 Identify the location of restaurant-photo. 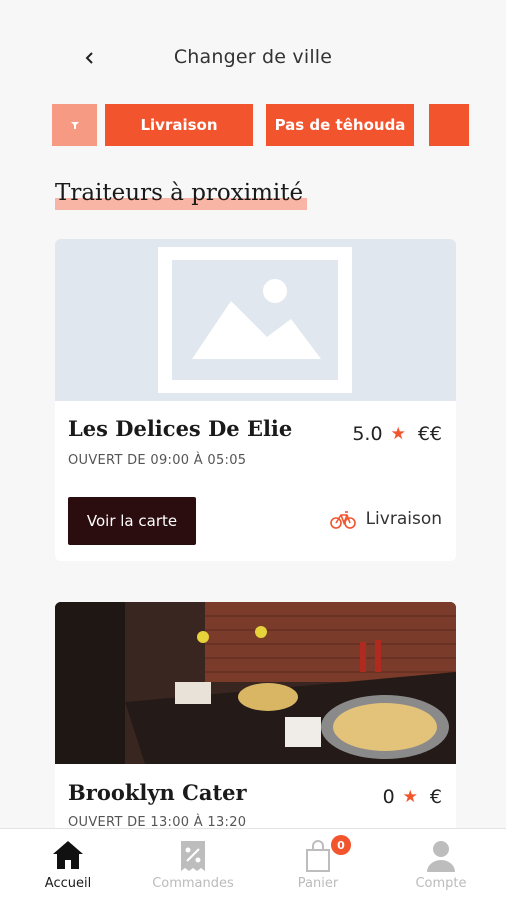
(255, 683).